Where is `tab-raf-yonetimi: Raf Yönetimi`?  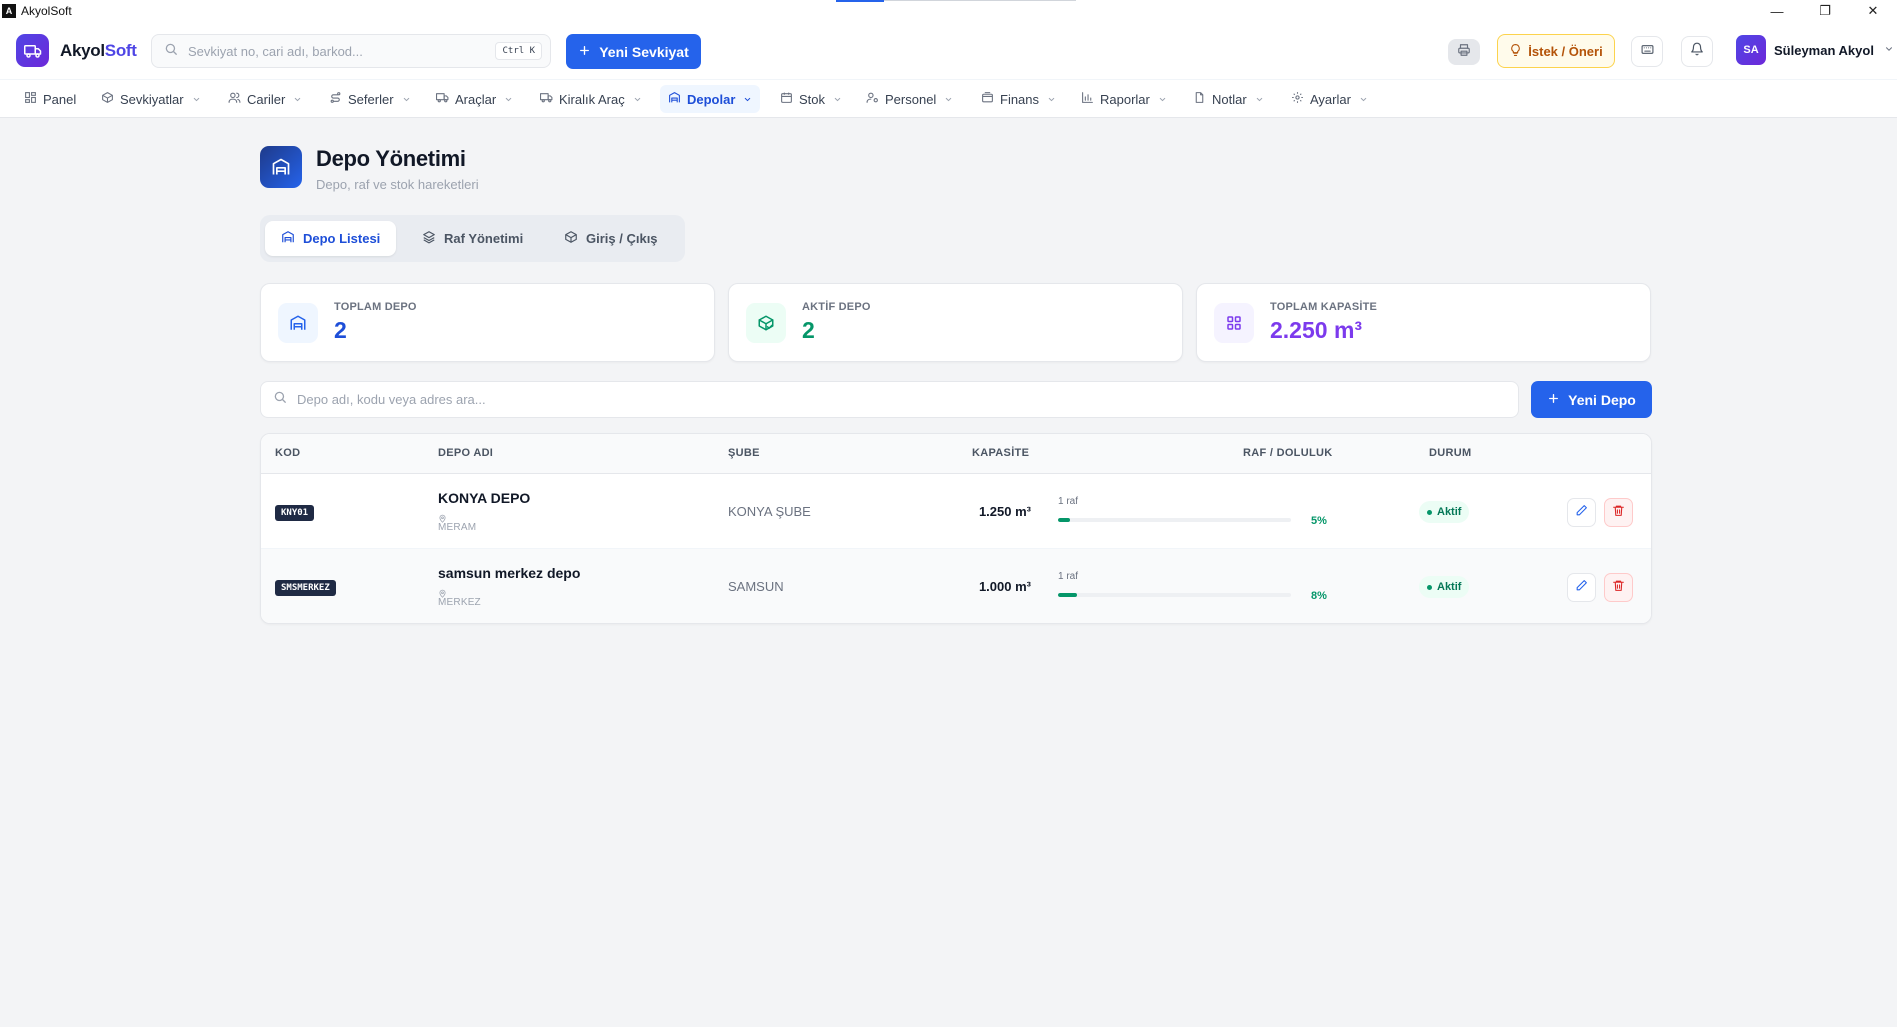
tab-raf-yonetimi: Raf Yönetimi is located at coordinates (472, 238).